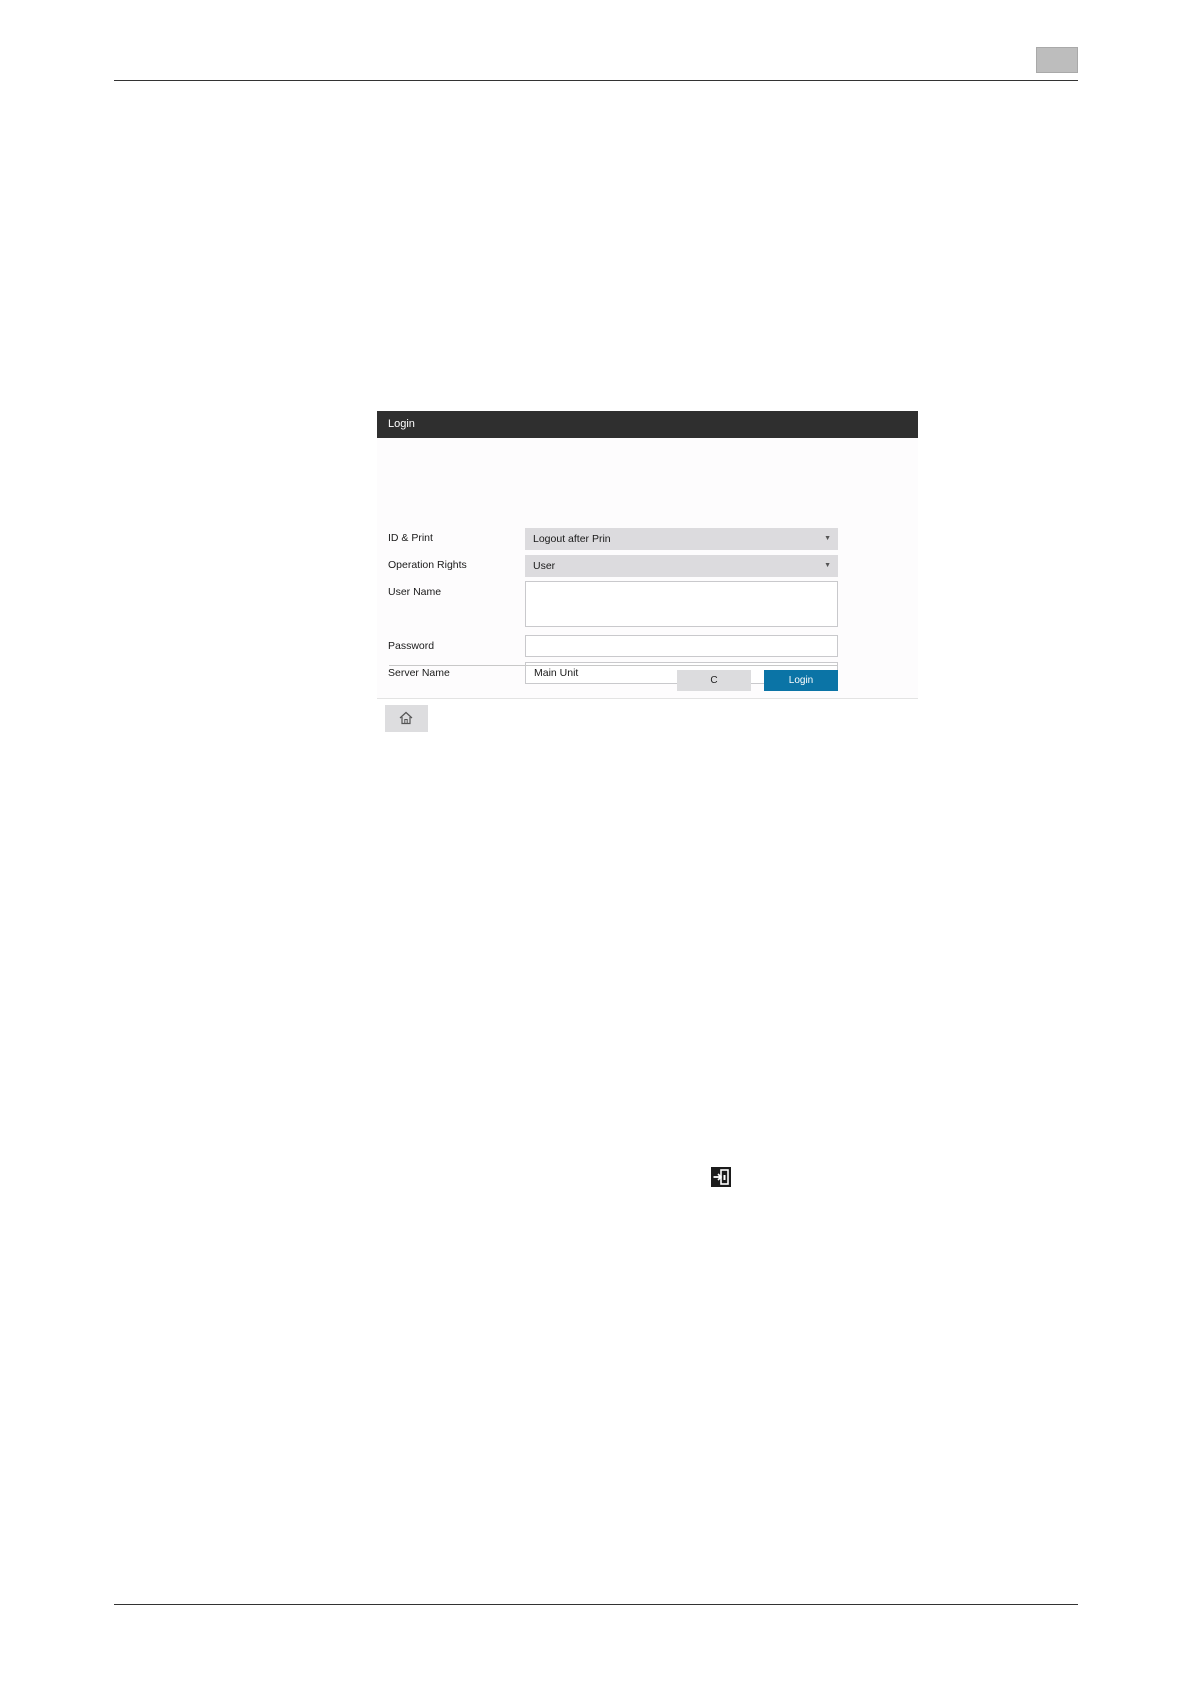 This screenshot has width=1190, height=1684. What do you see at coordinates (681, 539) in the screenshot?
I see `id-print-select: Logout after Prin ▼` at bounding box center [681, 539].